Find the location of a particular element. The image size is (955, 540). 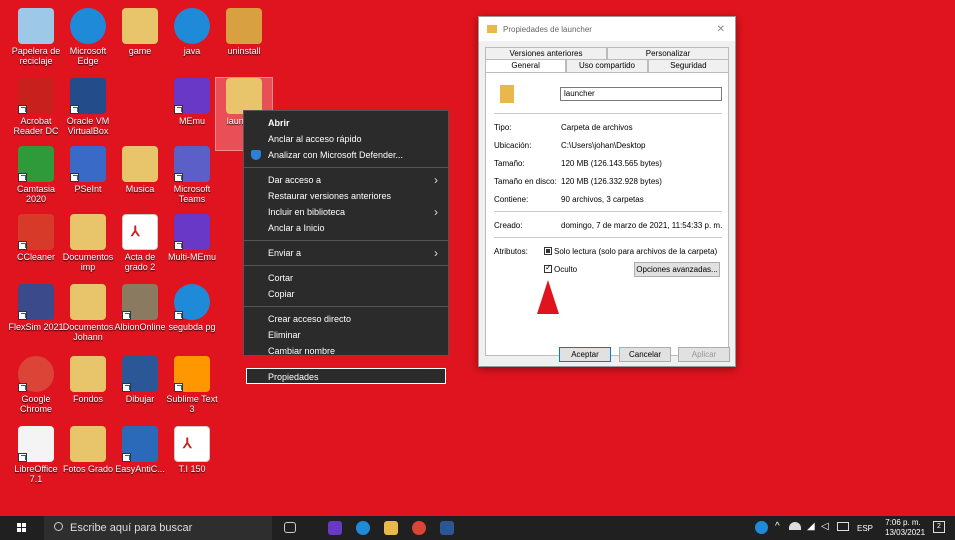

desktop-icon-label: MEmu is located at coordinates (191, 121).